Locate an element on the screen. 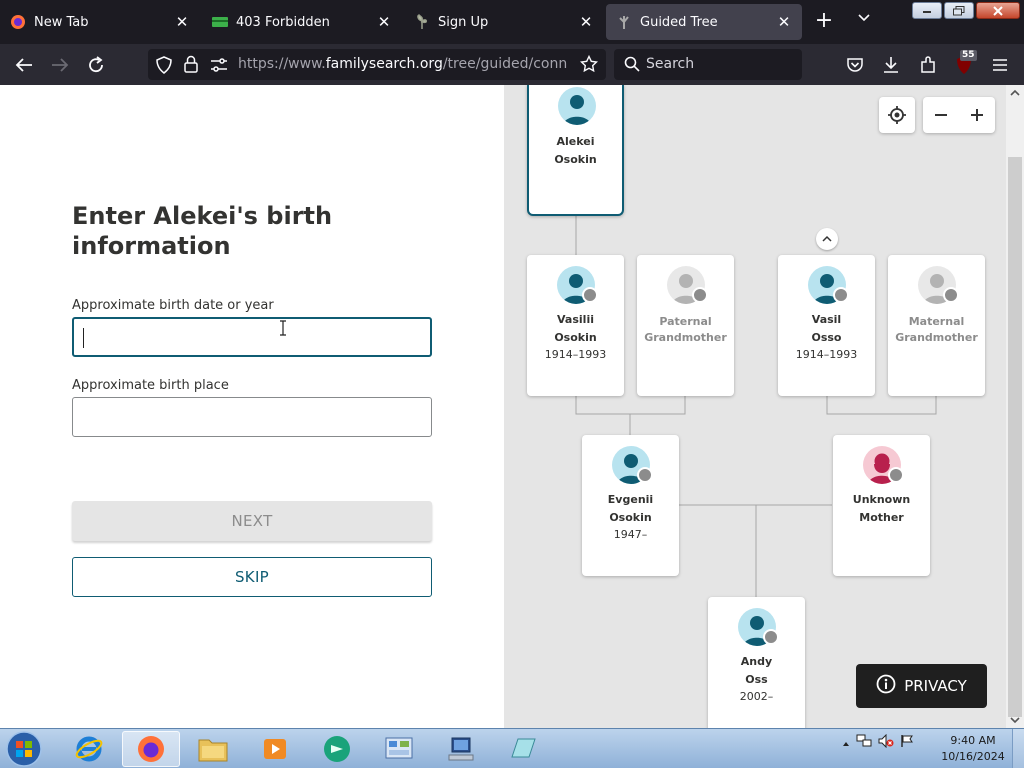 This screenshot has height=768, width=1024. action-center-flag-icon is located at coordinates (907, 742).